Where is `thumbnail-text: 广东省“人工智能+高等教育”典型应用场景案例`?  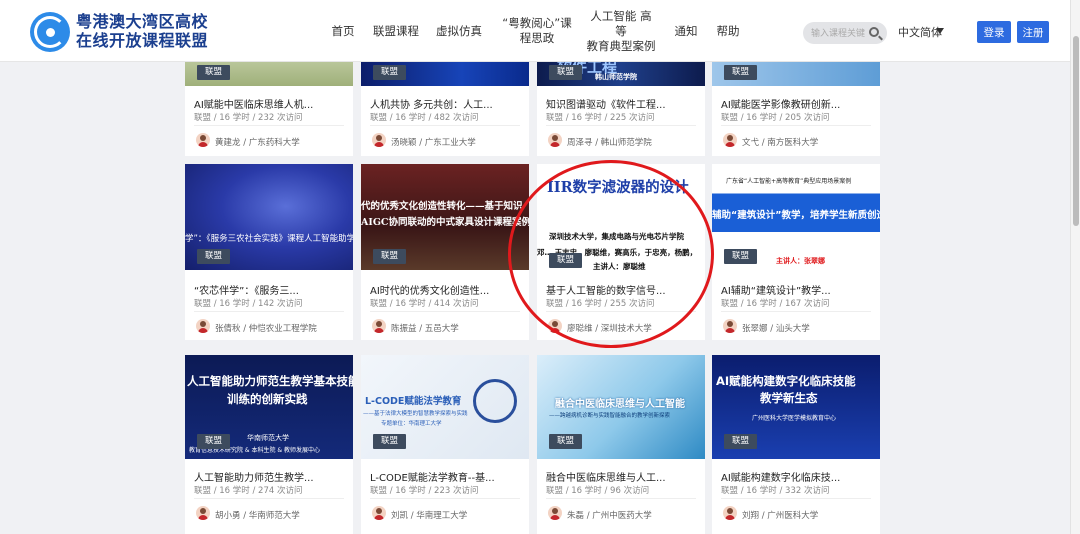 thumbnail-text: 广东省“人工智能+高等教育”典型应用场景案例 is located at coordinates (789, 181).